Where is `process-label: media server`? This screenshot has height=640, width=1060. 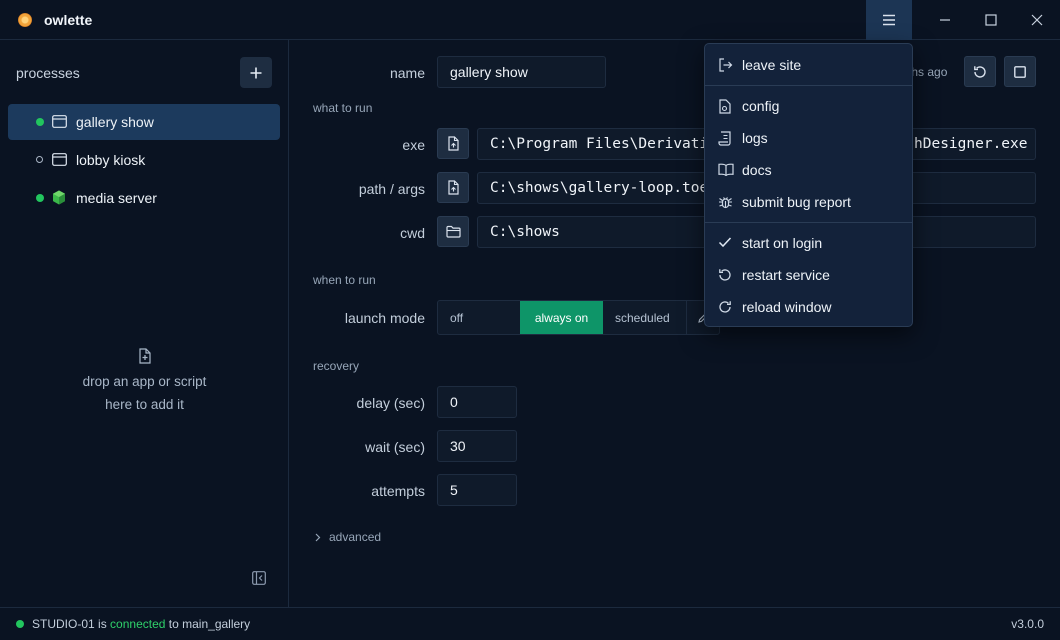 process-label: media server is located at coordinates (116, 198).